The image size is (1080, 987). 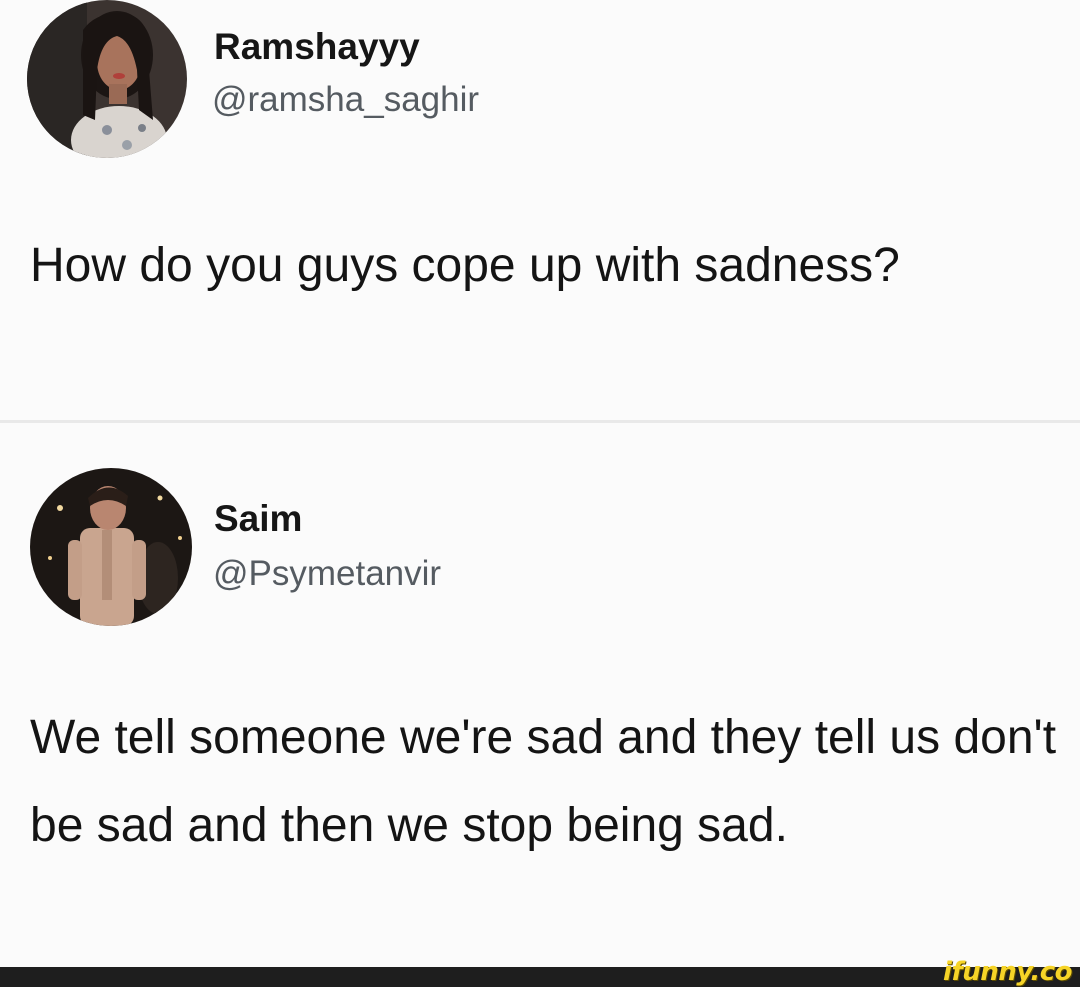 What do you see at coordinates (465, 265) in the screenshot?
I see `tweet-text: How do you guys cope up with sadness?` at bounding box center [465, 265].